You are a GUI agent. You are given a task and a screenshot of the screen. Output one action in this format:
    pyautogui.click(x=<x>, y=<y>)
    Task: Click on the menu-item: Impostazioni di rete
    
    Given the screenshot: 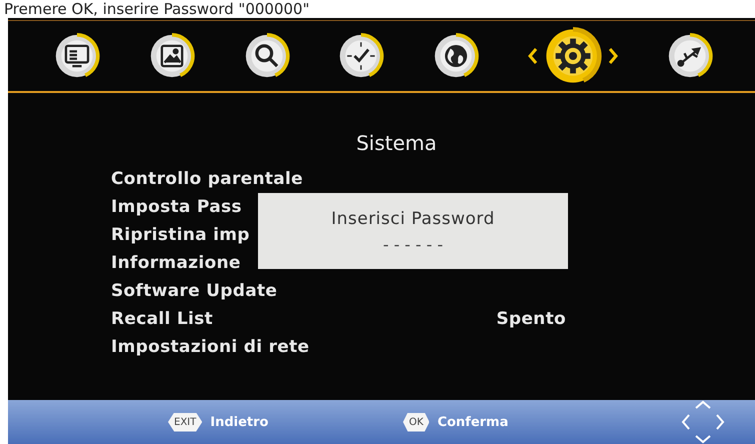 What is the action you would take?
    pyautogui.click(x=210, y=347)
    